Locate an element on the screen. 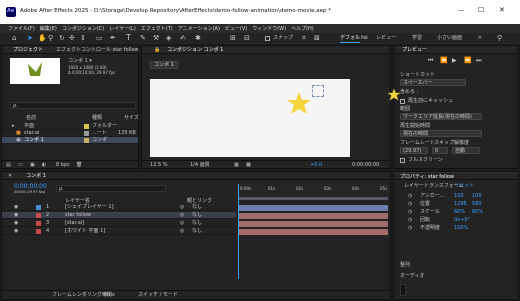 This screenshot has height=301, width=520. tab-comp1: コンポ 1 is located at coordinates (36, 176).